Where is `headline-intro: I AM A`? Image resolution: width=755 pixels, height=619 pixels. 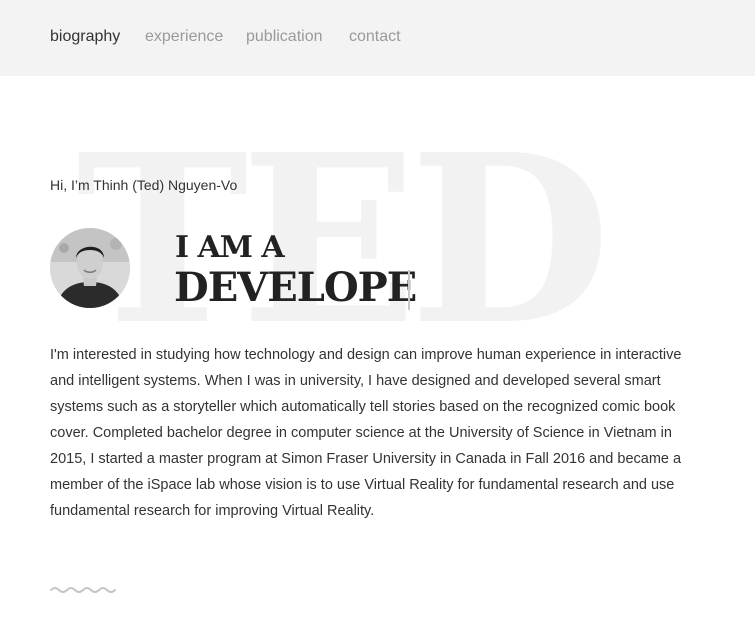
headline-intro: I AM A is located at coordinates (230, 247).